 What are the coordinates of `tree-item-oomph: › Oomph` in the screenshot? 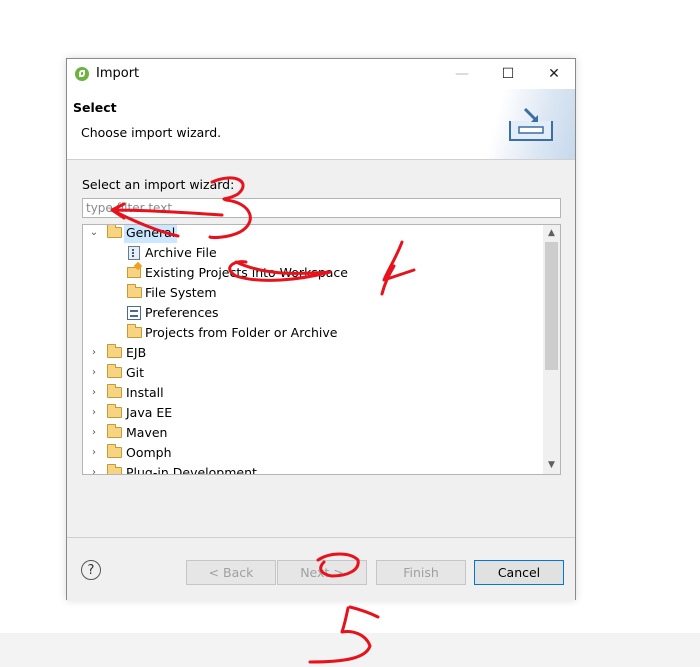 It's located at (313, 453).